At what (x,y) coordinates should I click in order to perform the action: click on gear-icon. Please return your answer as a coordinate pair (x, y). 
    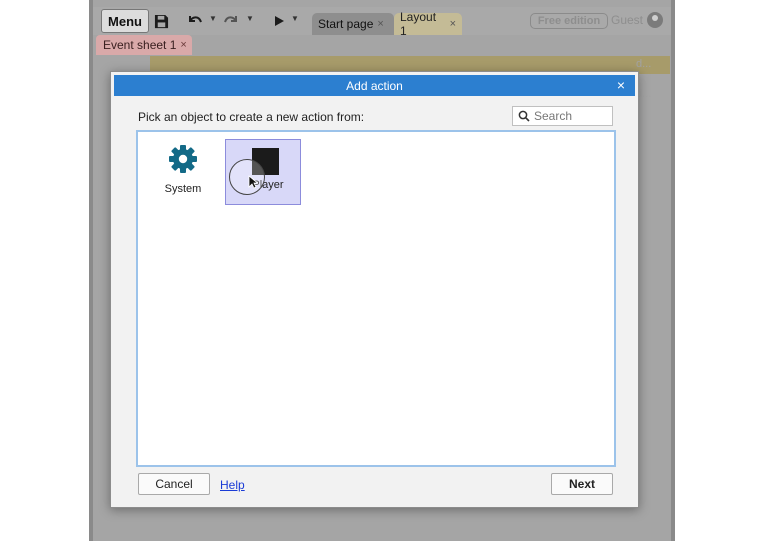
    Looking at the image, I should click on (183, 160).